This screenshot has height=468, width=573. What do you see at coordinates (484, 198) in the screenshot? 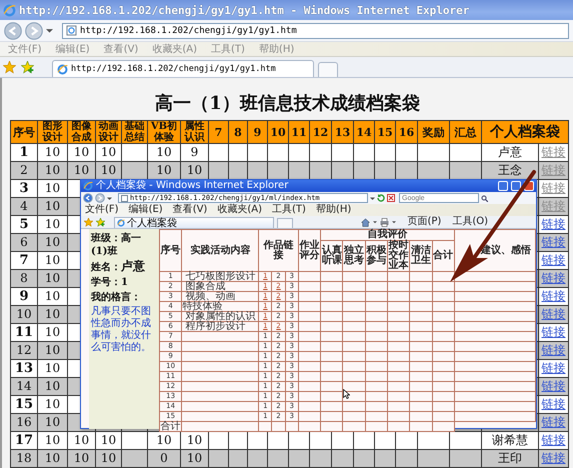
I see `search-icon` at bounding box center [484, 198].